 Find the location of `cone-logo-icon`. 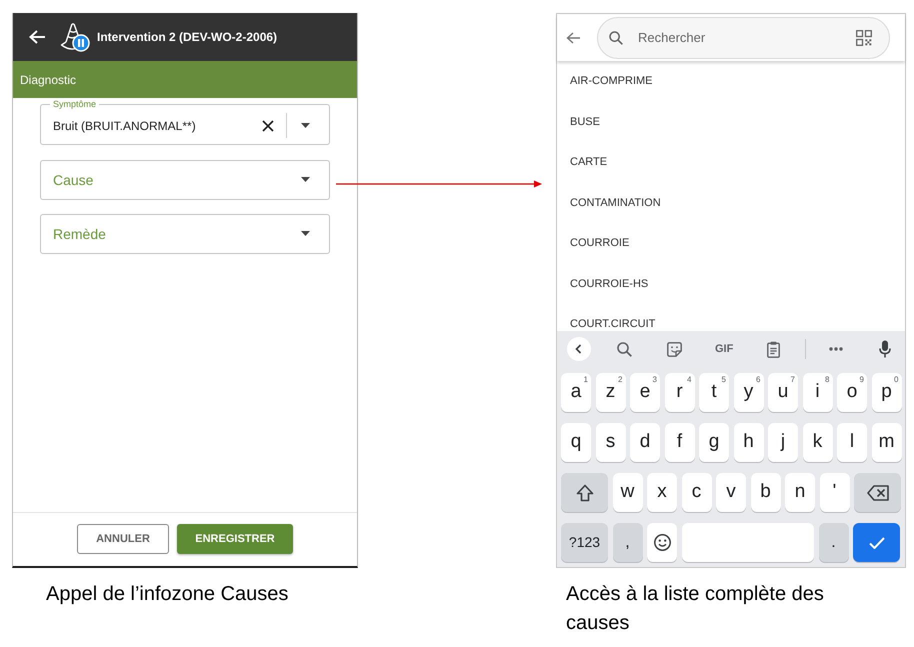

cone-logo-icon is located at coordinates (75, 37).